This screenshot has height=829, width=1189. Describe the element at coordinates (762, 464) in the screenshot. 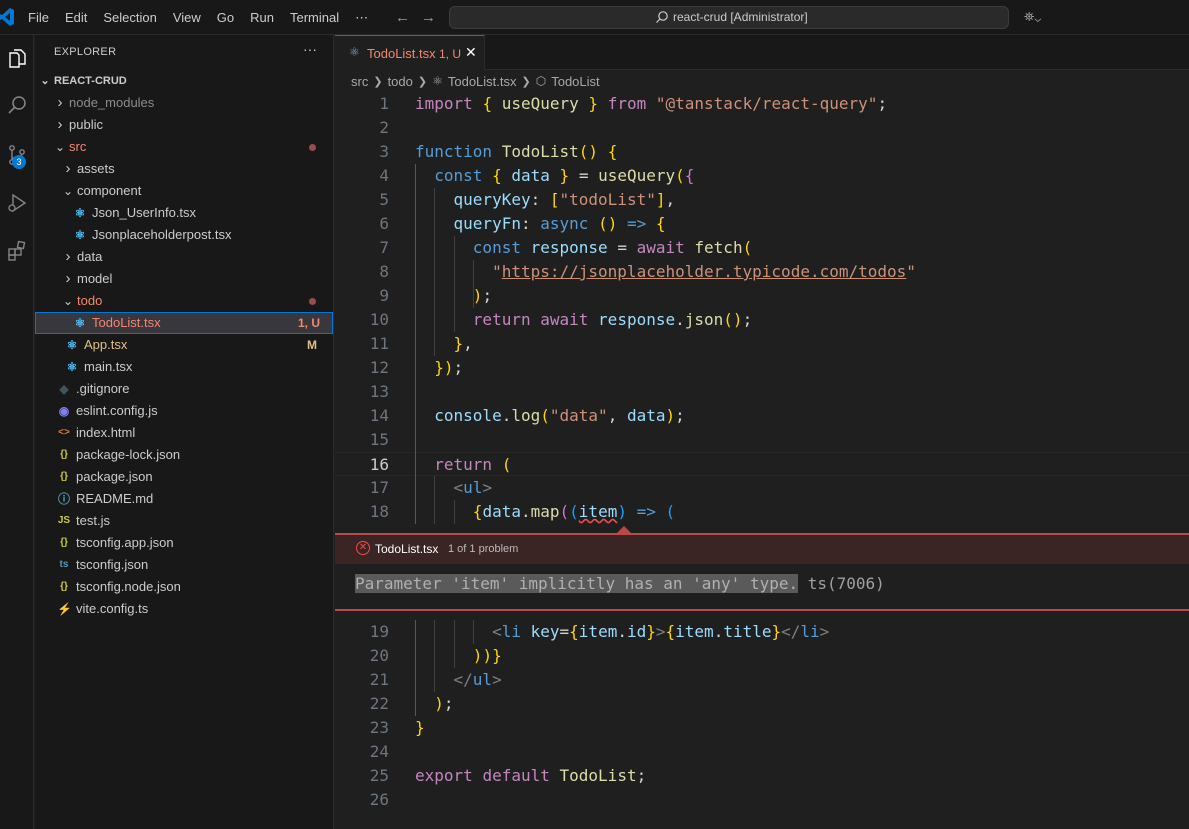

I see `code-line-16: 16 return (` at that location.